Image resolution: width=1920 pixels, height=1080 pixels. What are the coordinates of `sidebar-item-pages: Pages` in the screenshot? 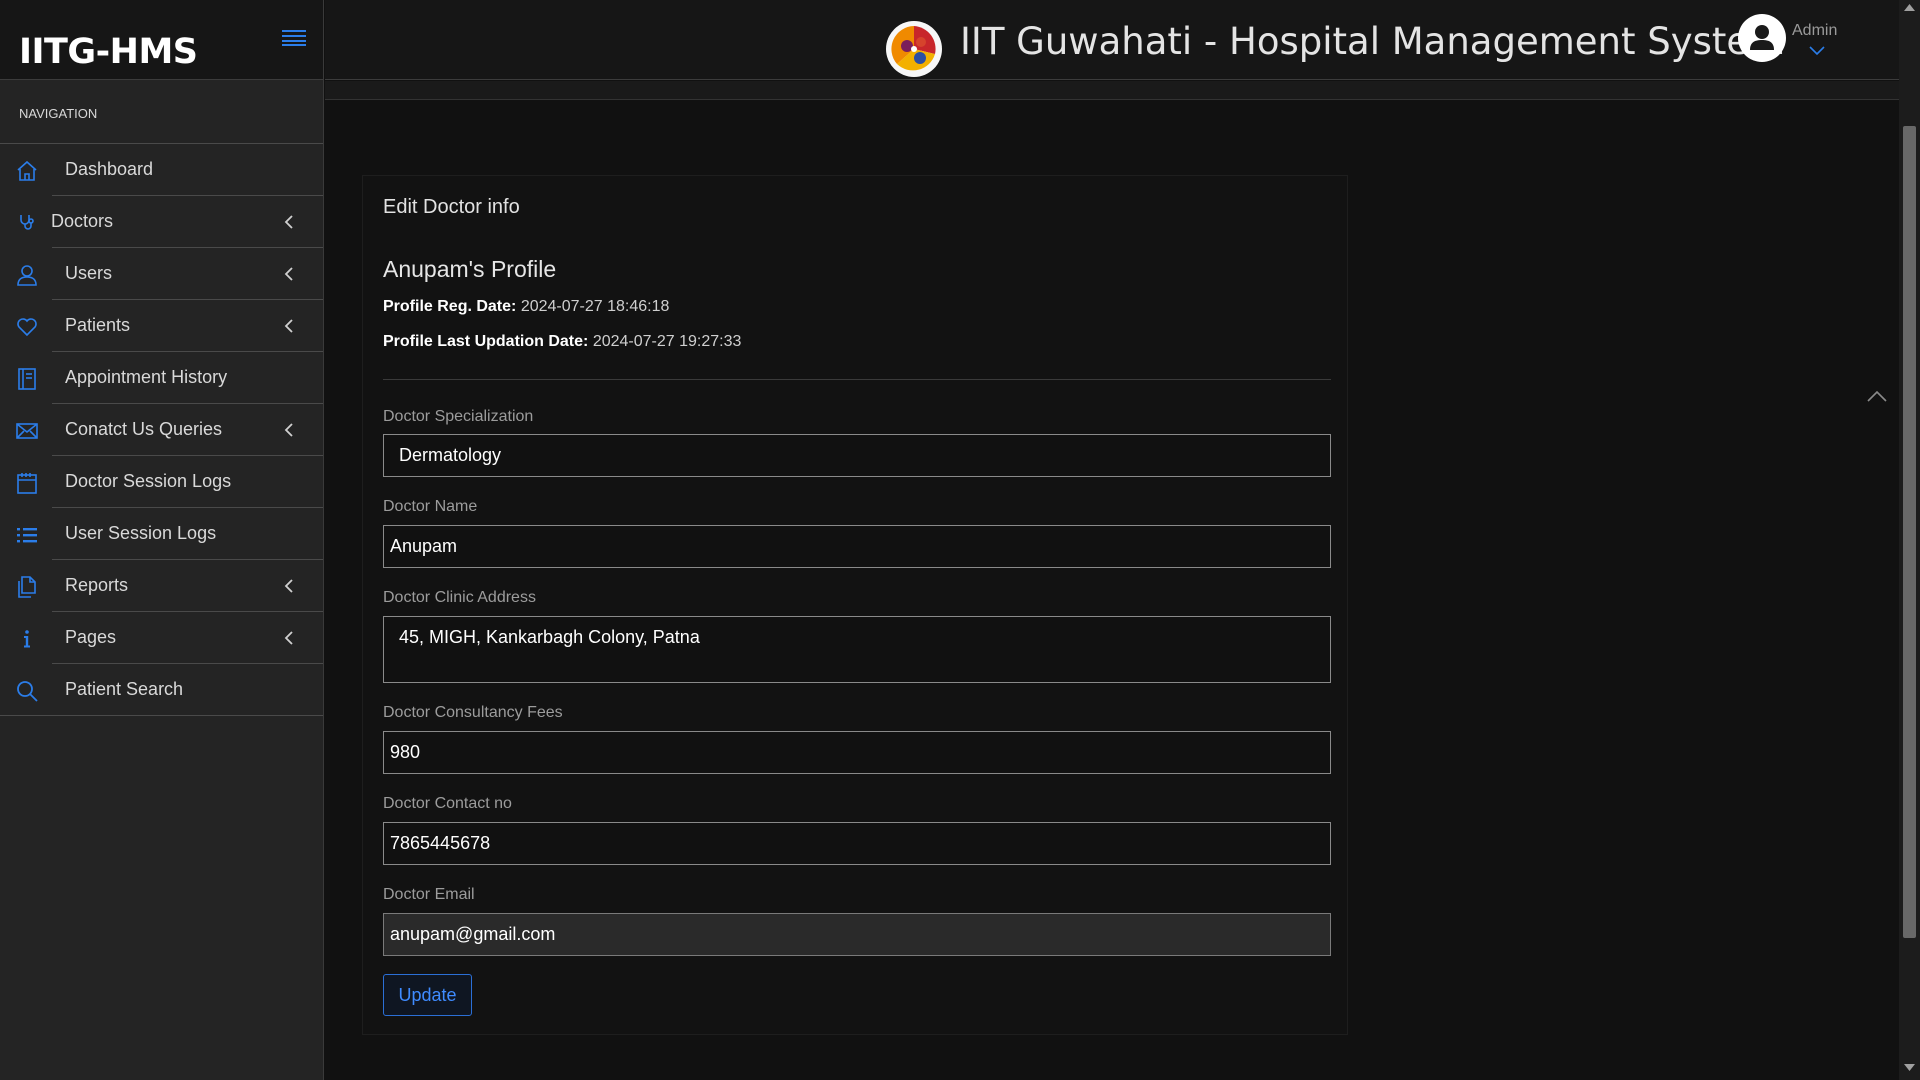 It's located at (173, 638).